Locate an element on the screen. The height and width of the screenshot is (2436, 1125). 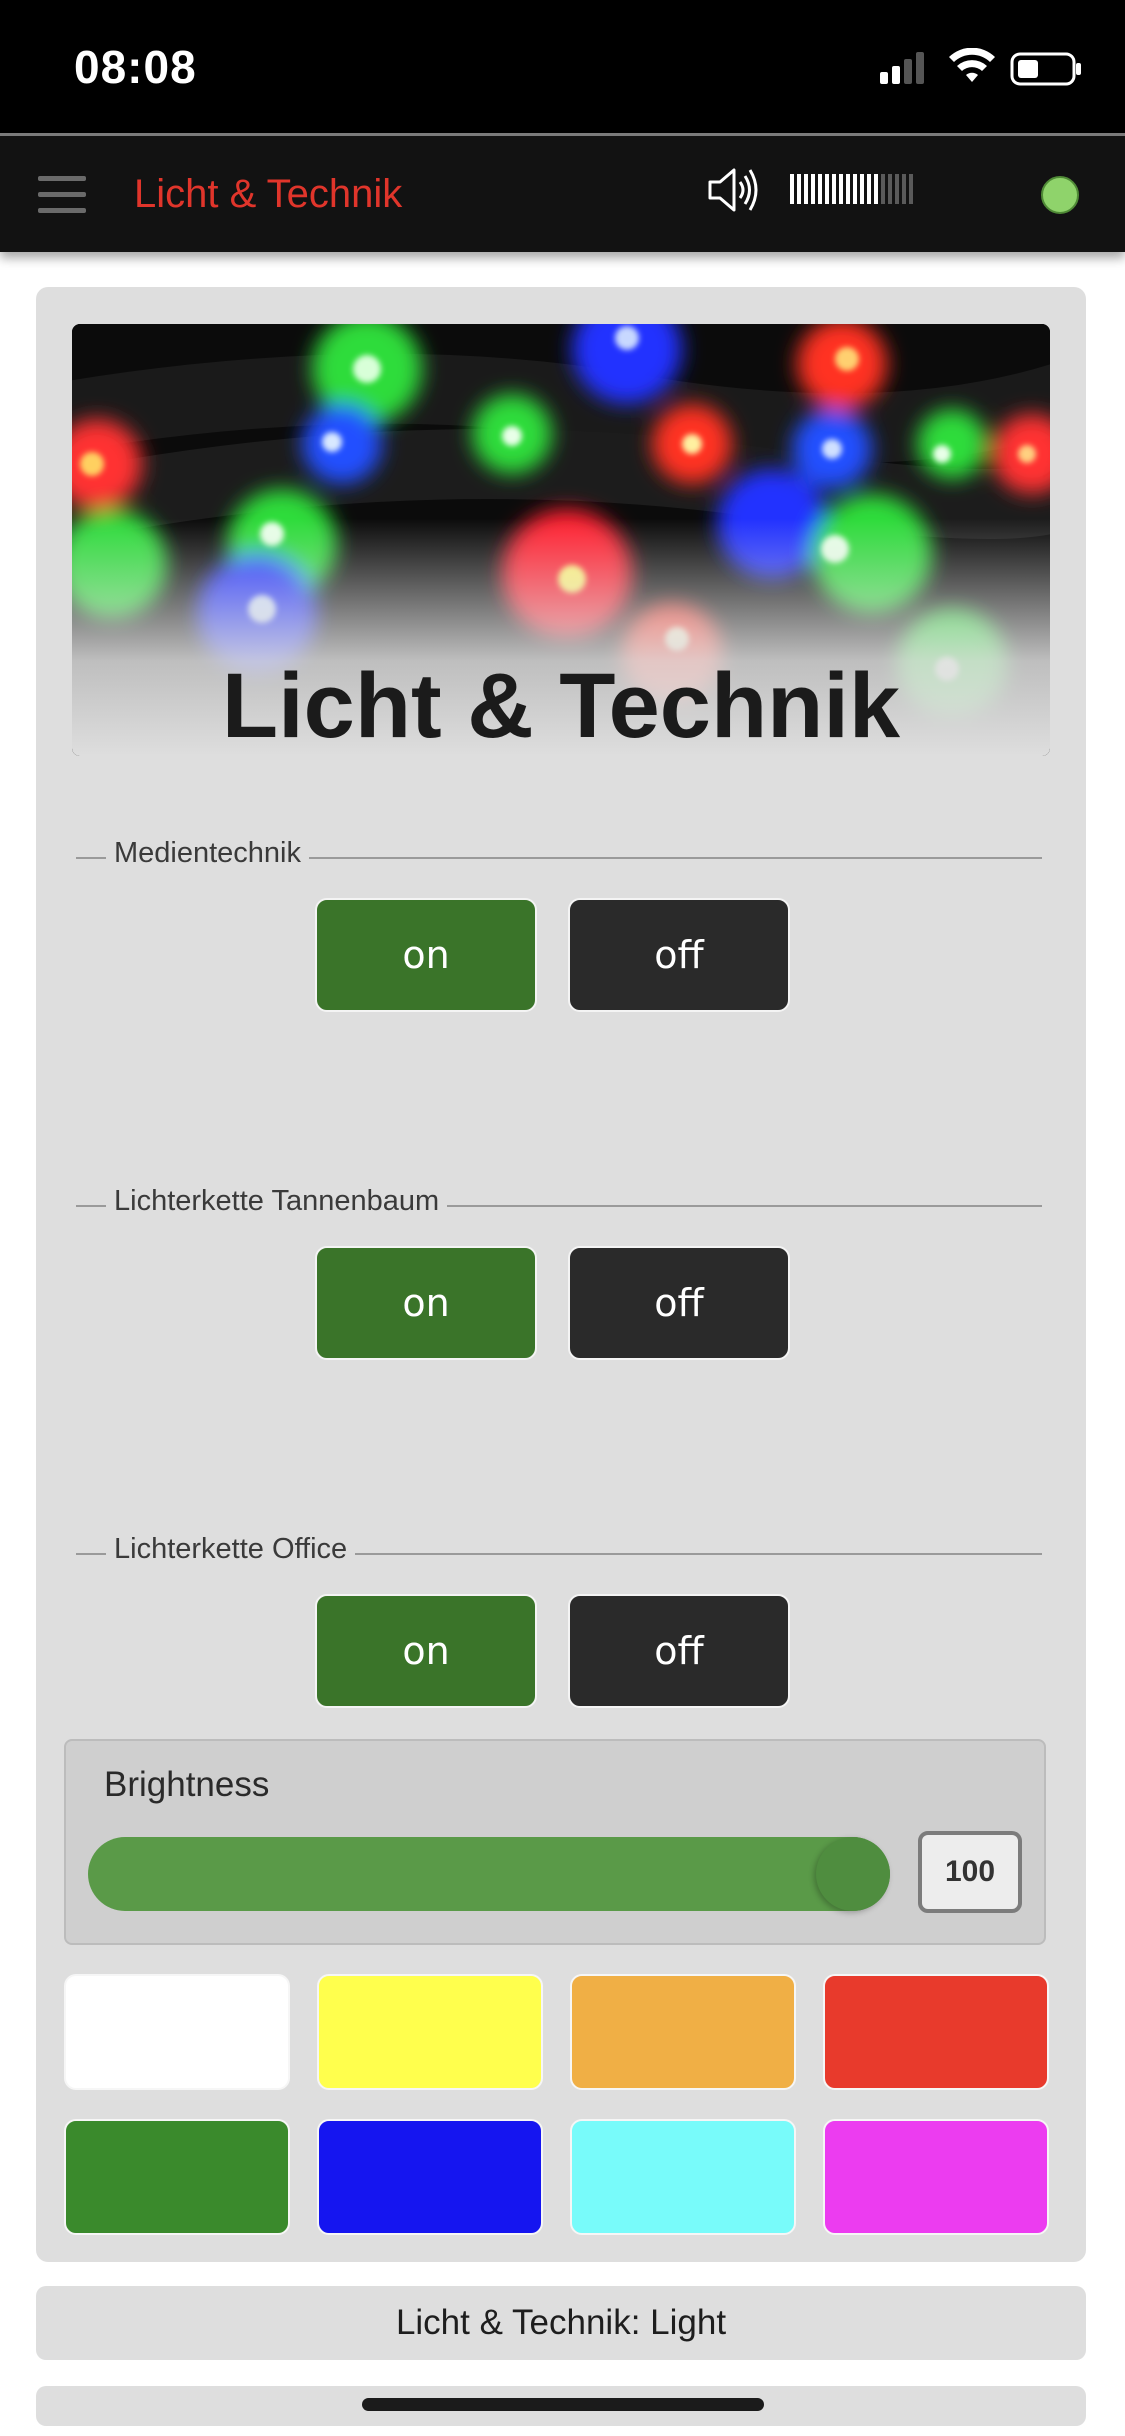
volume-level-meter is located at coordinates (851, 189).